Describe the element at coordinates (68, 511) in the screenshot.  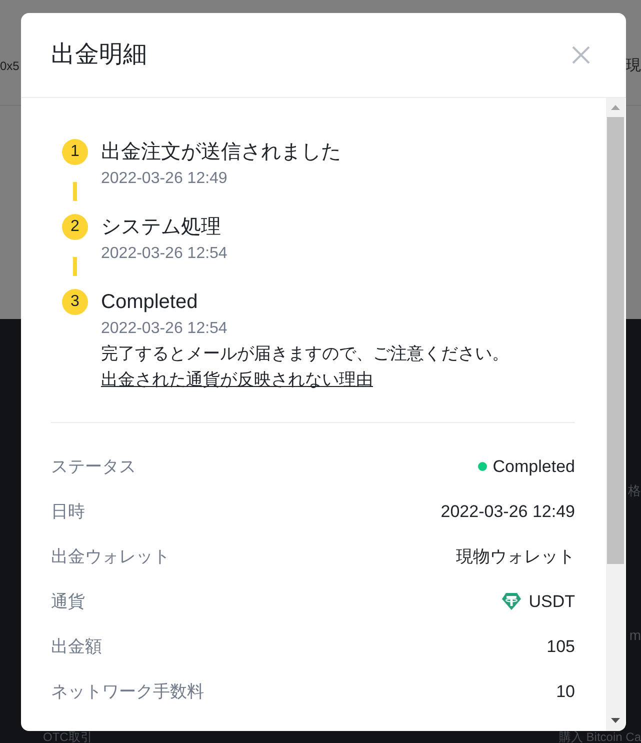
I see `detail-label: 日時` at that location.